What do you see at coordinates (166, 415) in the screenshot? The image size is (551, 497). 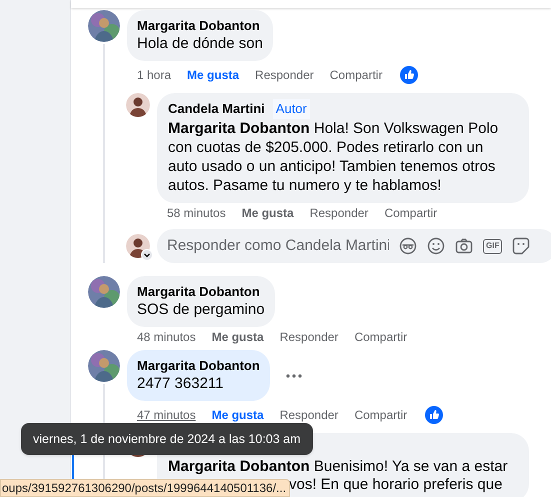 I see `comment-time: 47 minutos` at bounding box center [166, 415].